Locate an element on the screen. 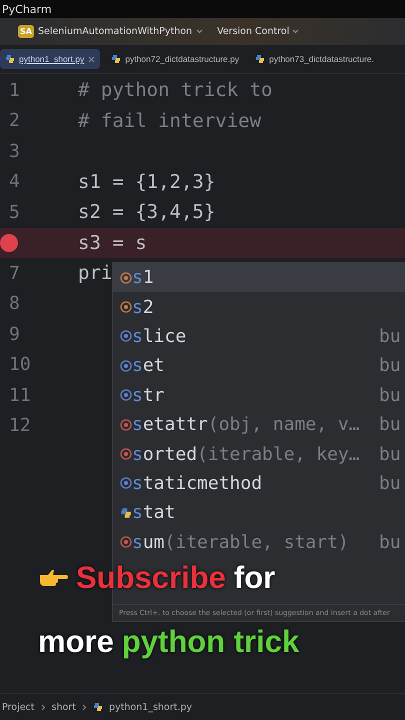 This screenshot has height=720, width=405. completion-name: slice is located at coordinates (159, 336).